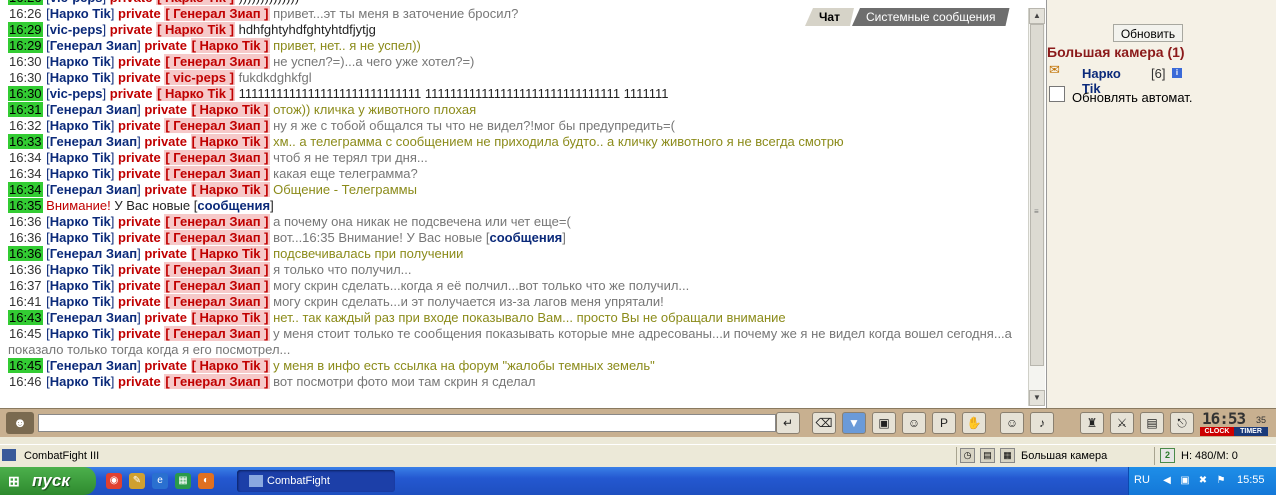 This screenshot has width=1276, height=495. What do you see at coordinates (1092, 423) in the screenshot?
I see `inventory-icon: ♜` at bounding box center [1092, 423].